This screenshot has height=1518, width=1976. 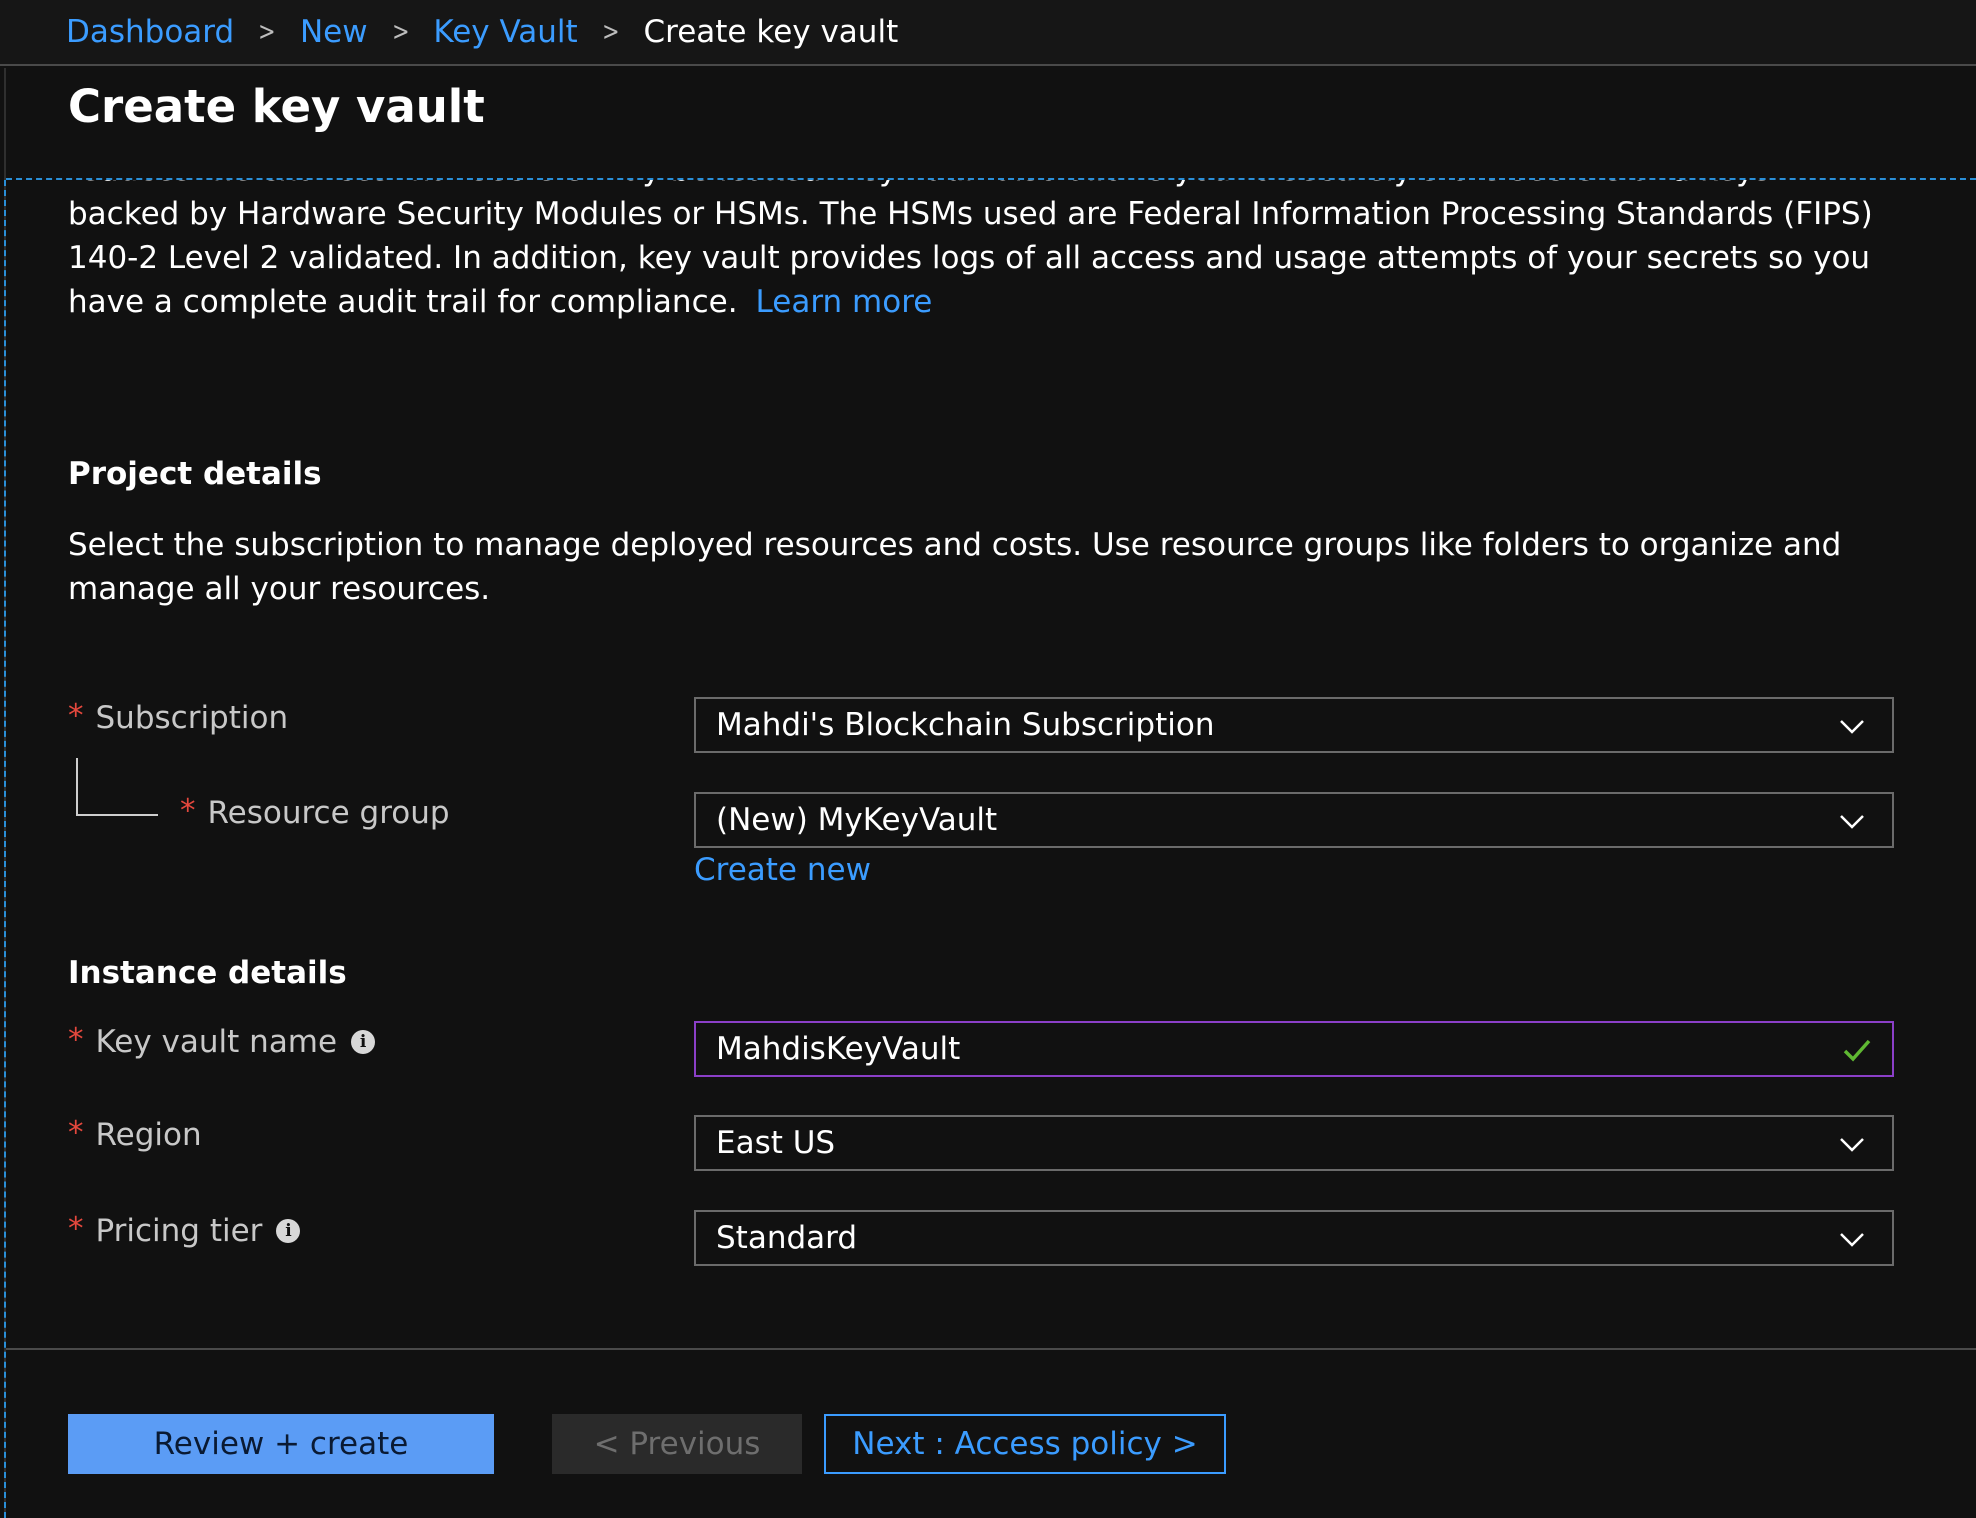 I want to click on subscription-value: Mahdi's Blockchain Subscription, so click(x=965, y=725).